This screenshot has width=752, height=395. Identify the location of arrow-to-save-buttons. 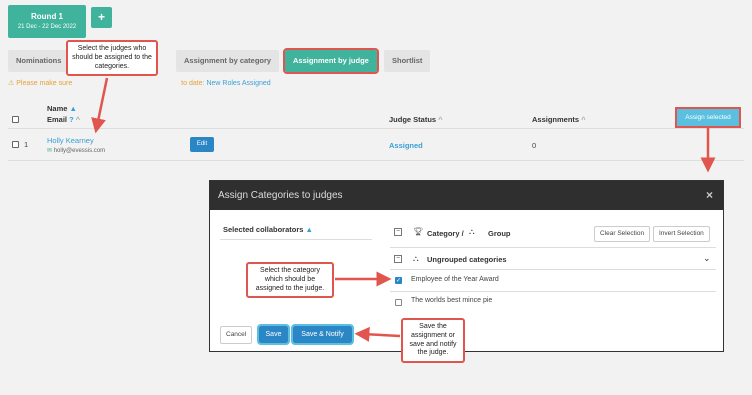
(377, 334).